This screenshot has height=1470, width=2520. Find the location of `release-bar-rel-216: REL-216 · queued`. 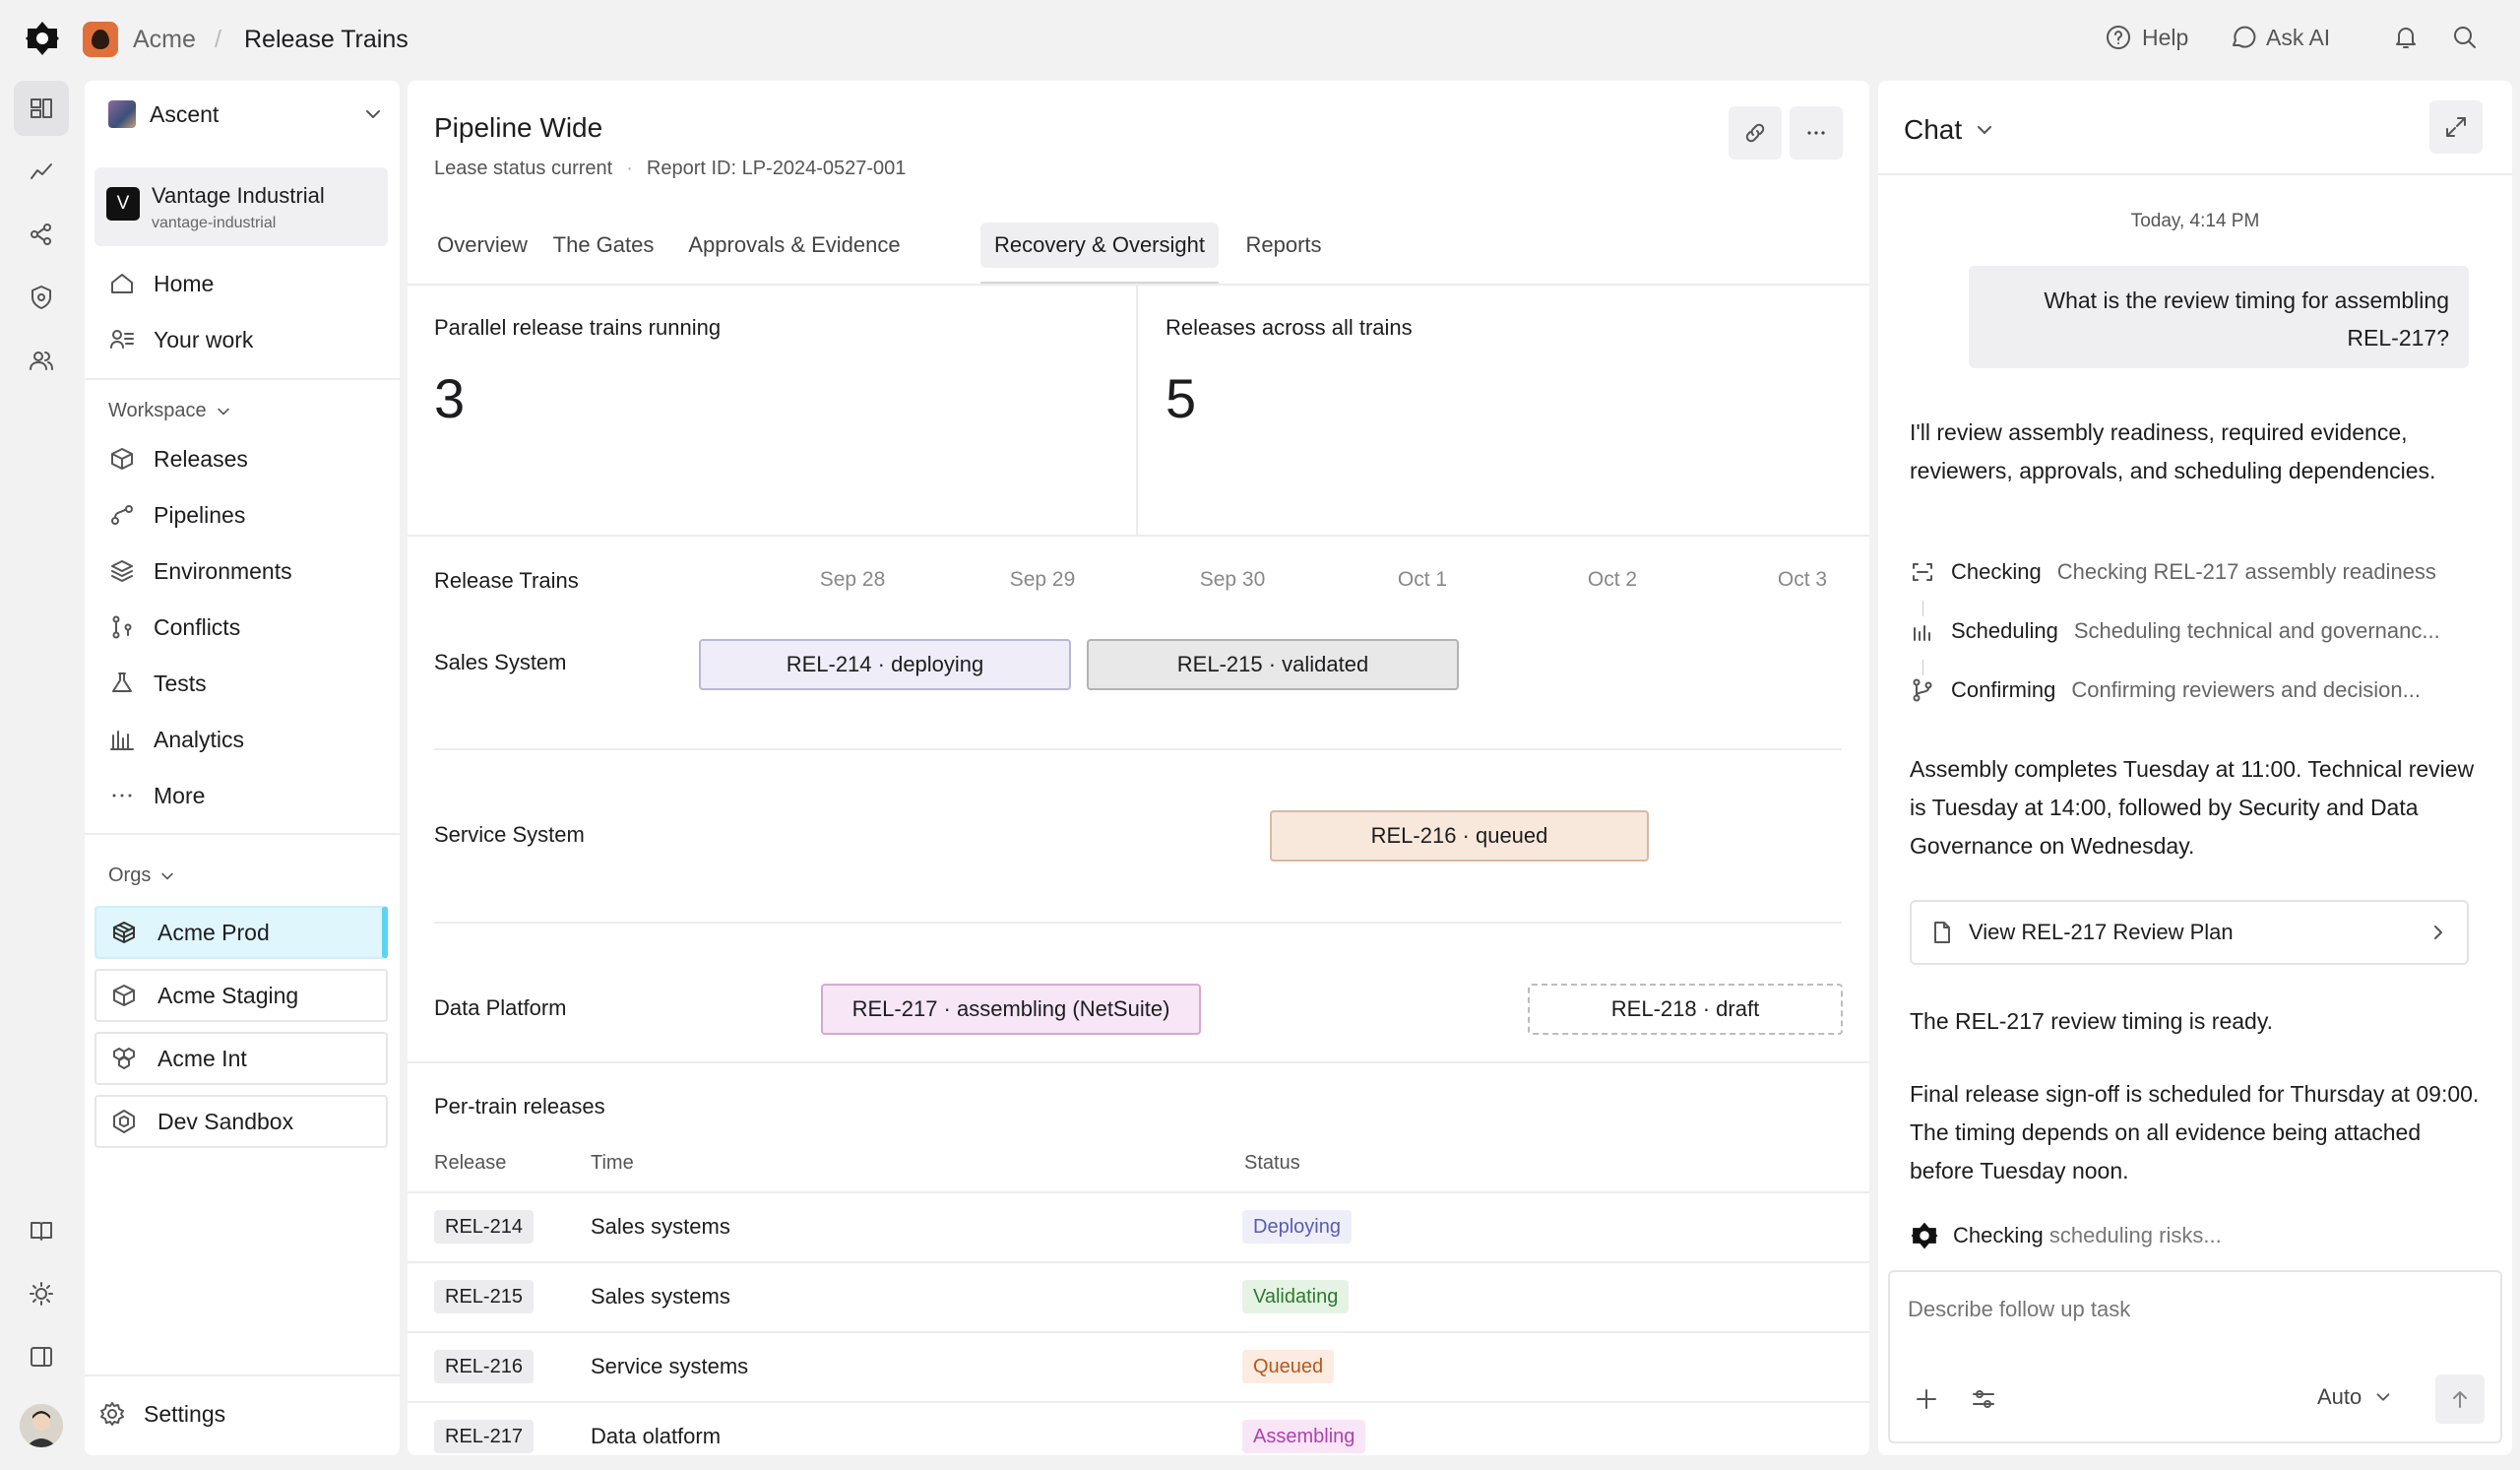

release-bar-rel-216: REL-216 · queued is located at coordinates (1459, 836).